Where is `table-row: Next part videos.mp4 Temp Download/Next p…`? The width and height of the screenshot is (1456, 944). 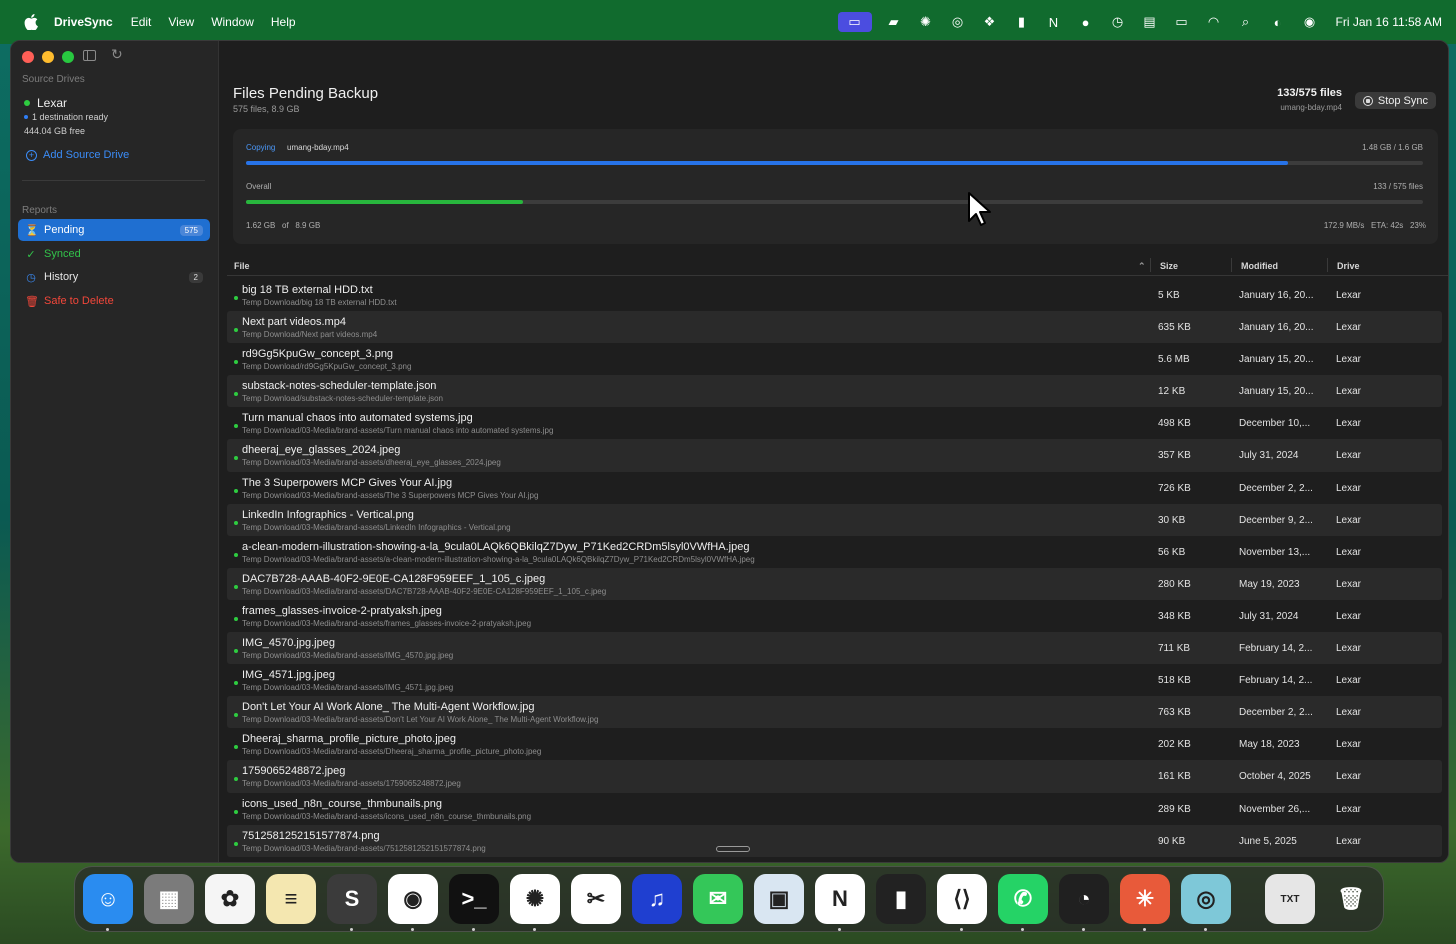 table-row: Next part videos.mp4 Temp Download/Next p… is located at coordinates (834, 327).